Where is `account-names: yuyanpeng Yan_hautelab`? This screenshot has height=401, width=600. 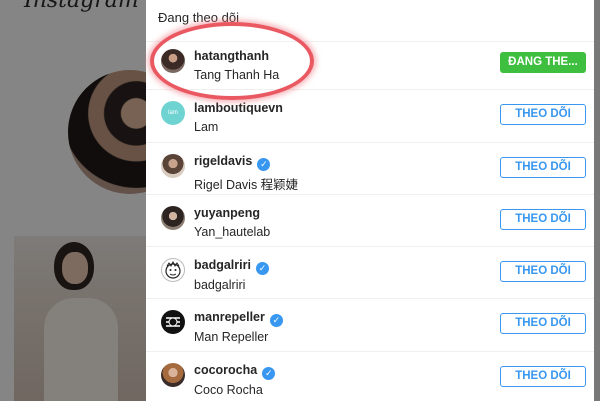 account-names: yuyanpeng Yan_hautelab is located at coordinates (232, 221).